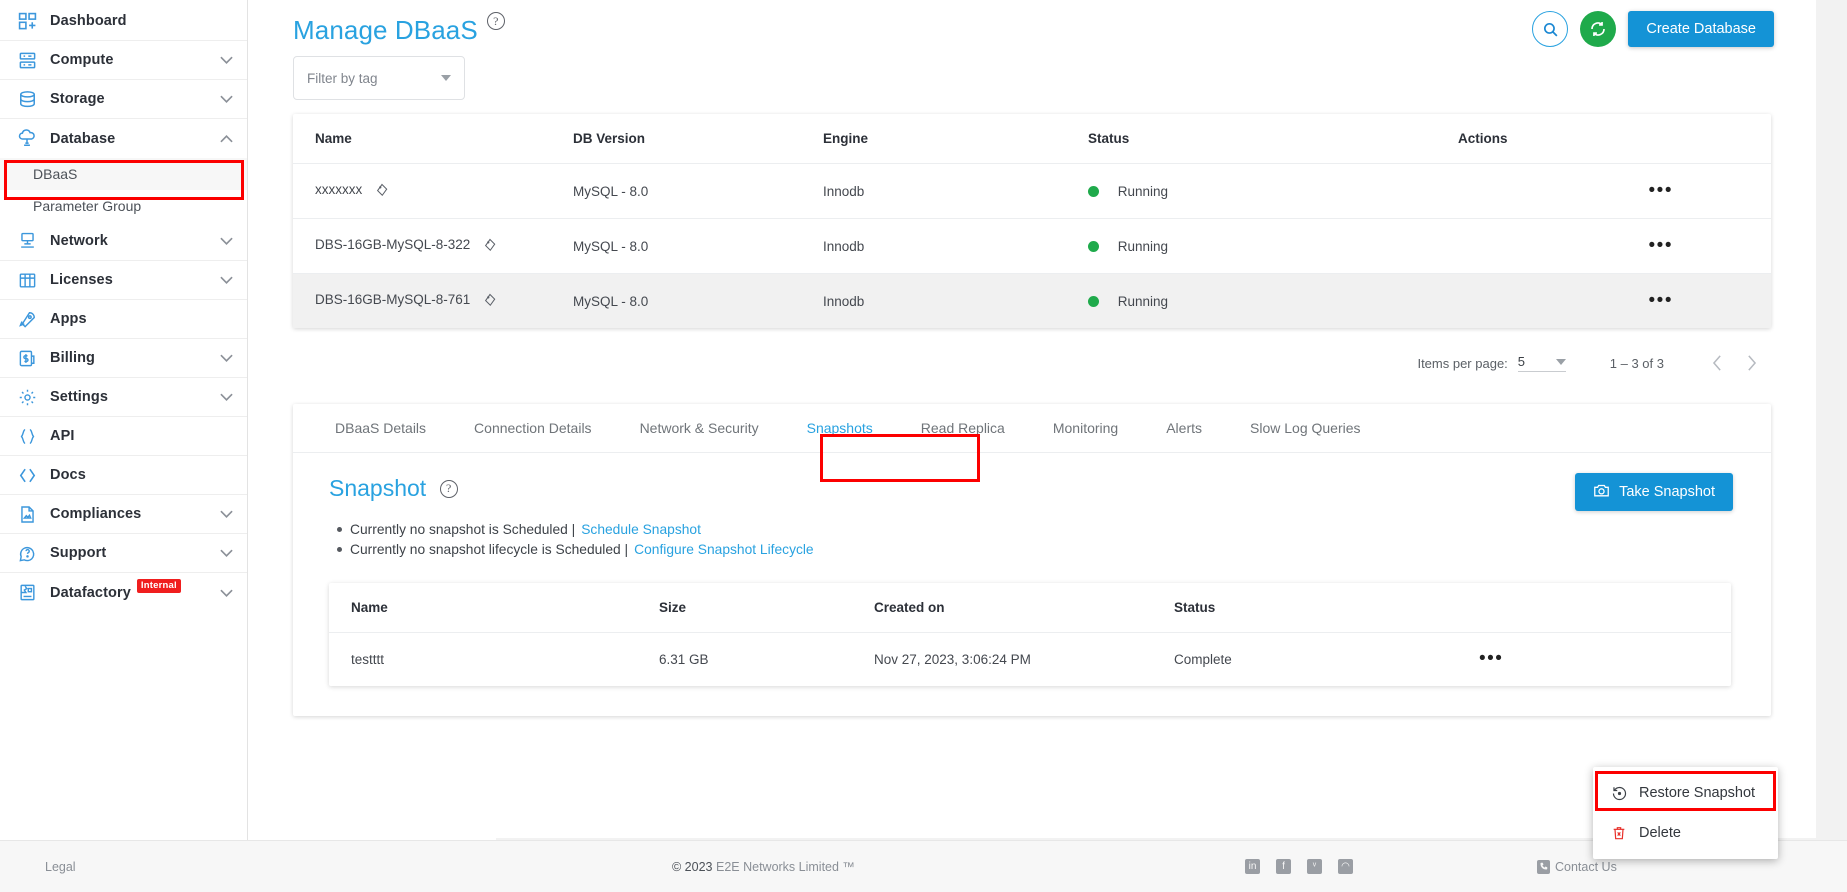 This screenshot has height=892, width=1847. What do you see at coordinates (123, 60) in the screenshot?
I see `sidebar-item-compute: Compute` at bounding box center [123, 60].